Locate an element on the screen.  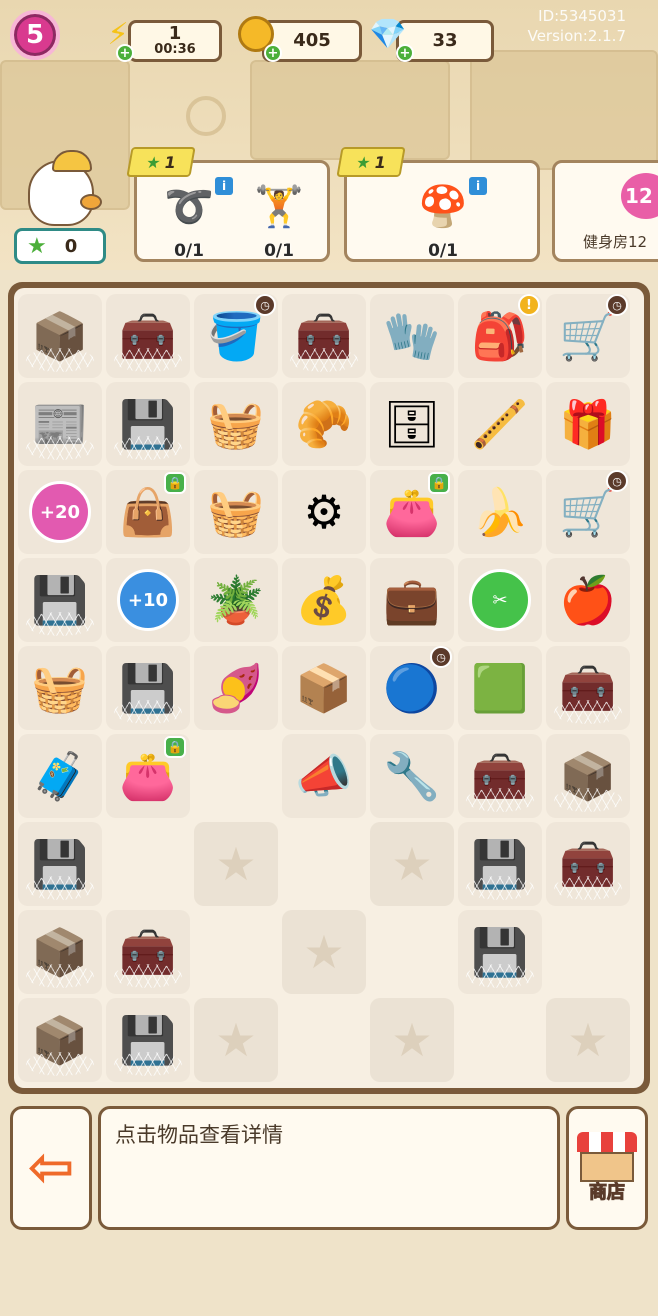
order-card: ★ 1 ➰ i 0/1 🏋 0/1 is located at coordinates (228, 204).